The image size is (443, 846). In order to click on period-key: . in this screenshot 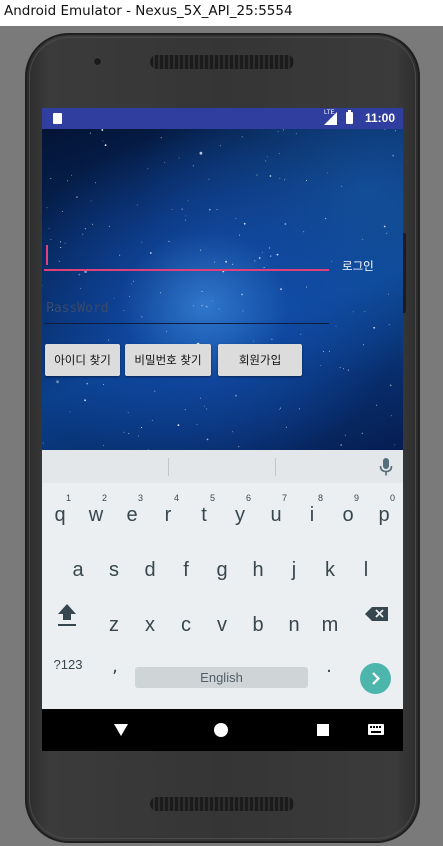, I will do `click(329, 665)`.